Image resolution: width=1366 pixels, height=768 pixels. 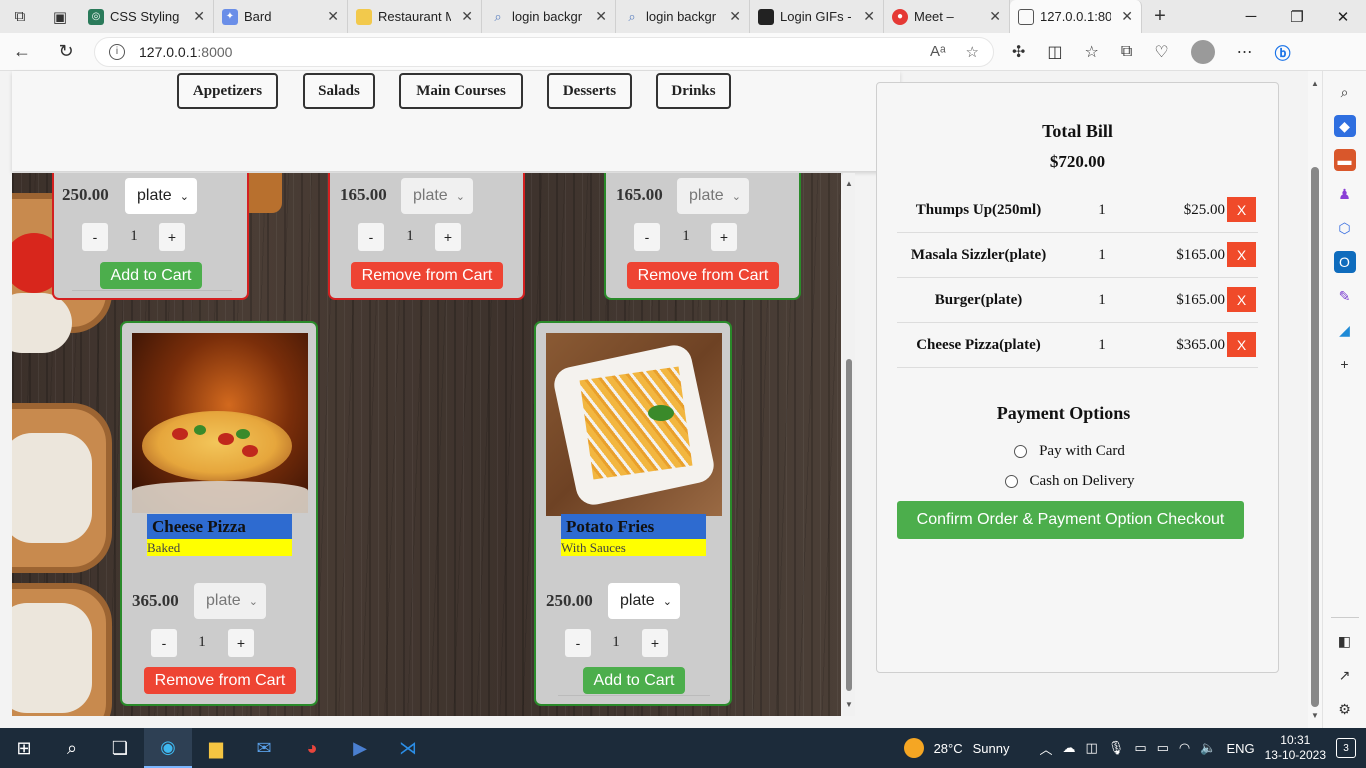 I want to click on tab-restaurant: Restaurant M ✕, so click(x=415, y=16).